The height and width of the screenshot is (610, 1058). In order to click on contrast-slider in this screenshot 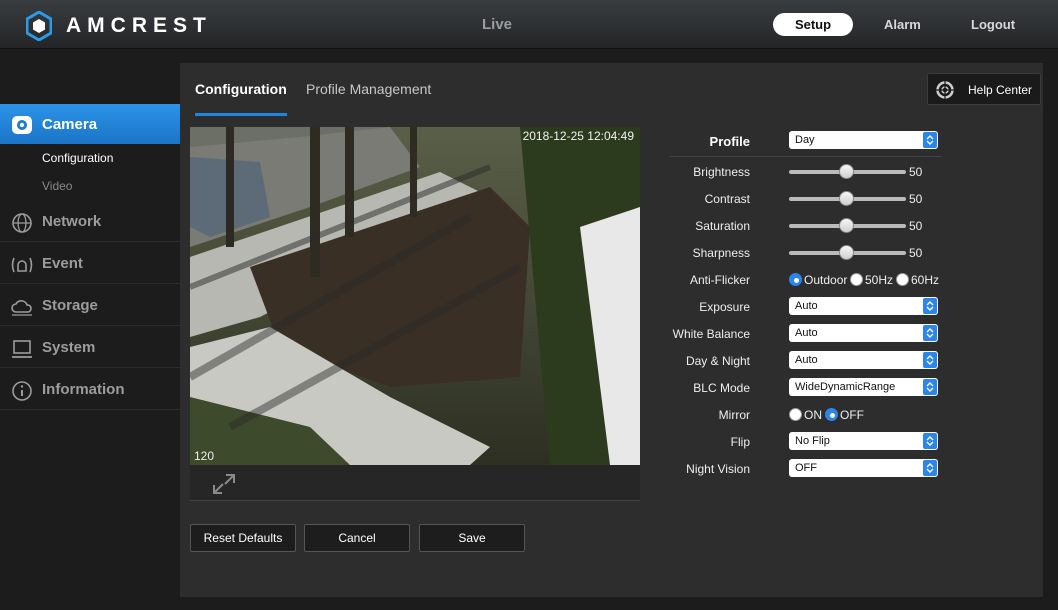, I will do `click(847, 198)`.